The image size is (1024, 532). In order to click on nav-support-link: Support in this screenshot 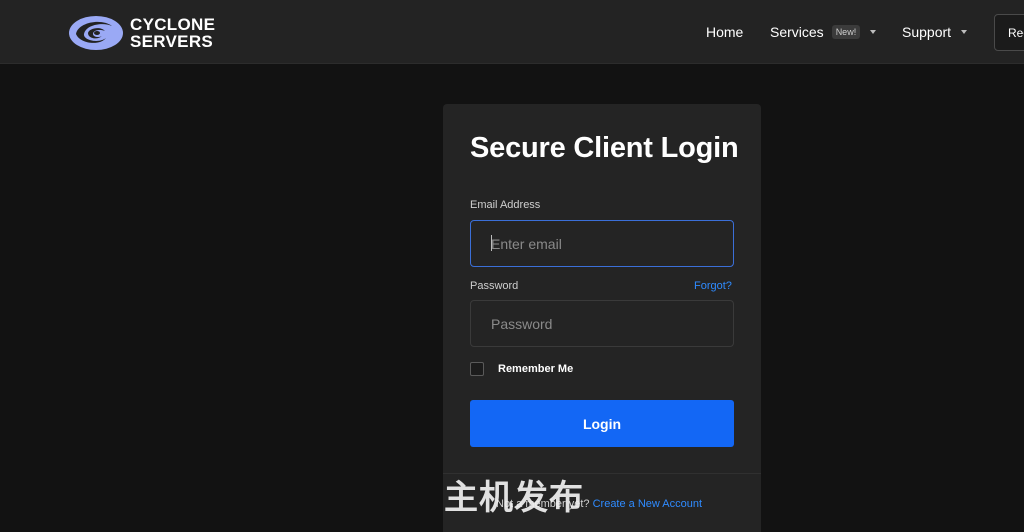, I will do `click(935, 32)`.